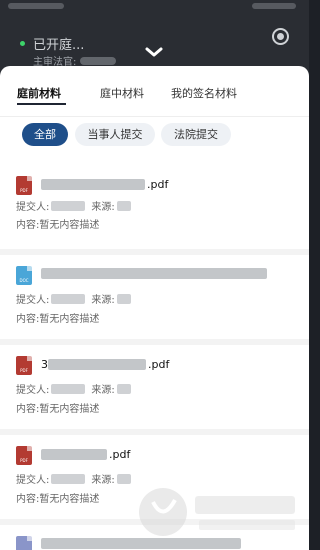  I want to click on judge-name-blur, so click(98, 60).